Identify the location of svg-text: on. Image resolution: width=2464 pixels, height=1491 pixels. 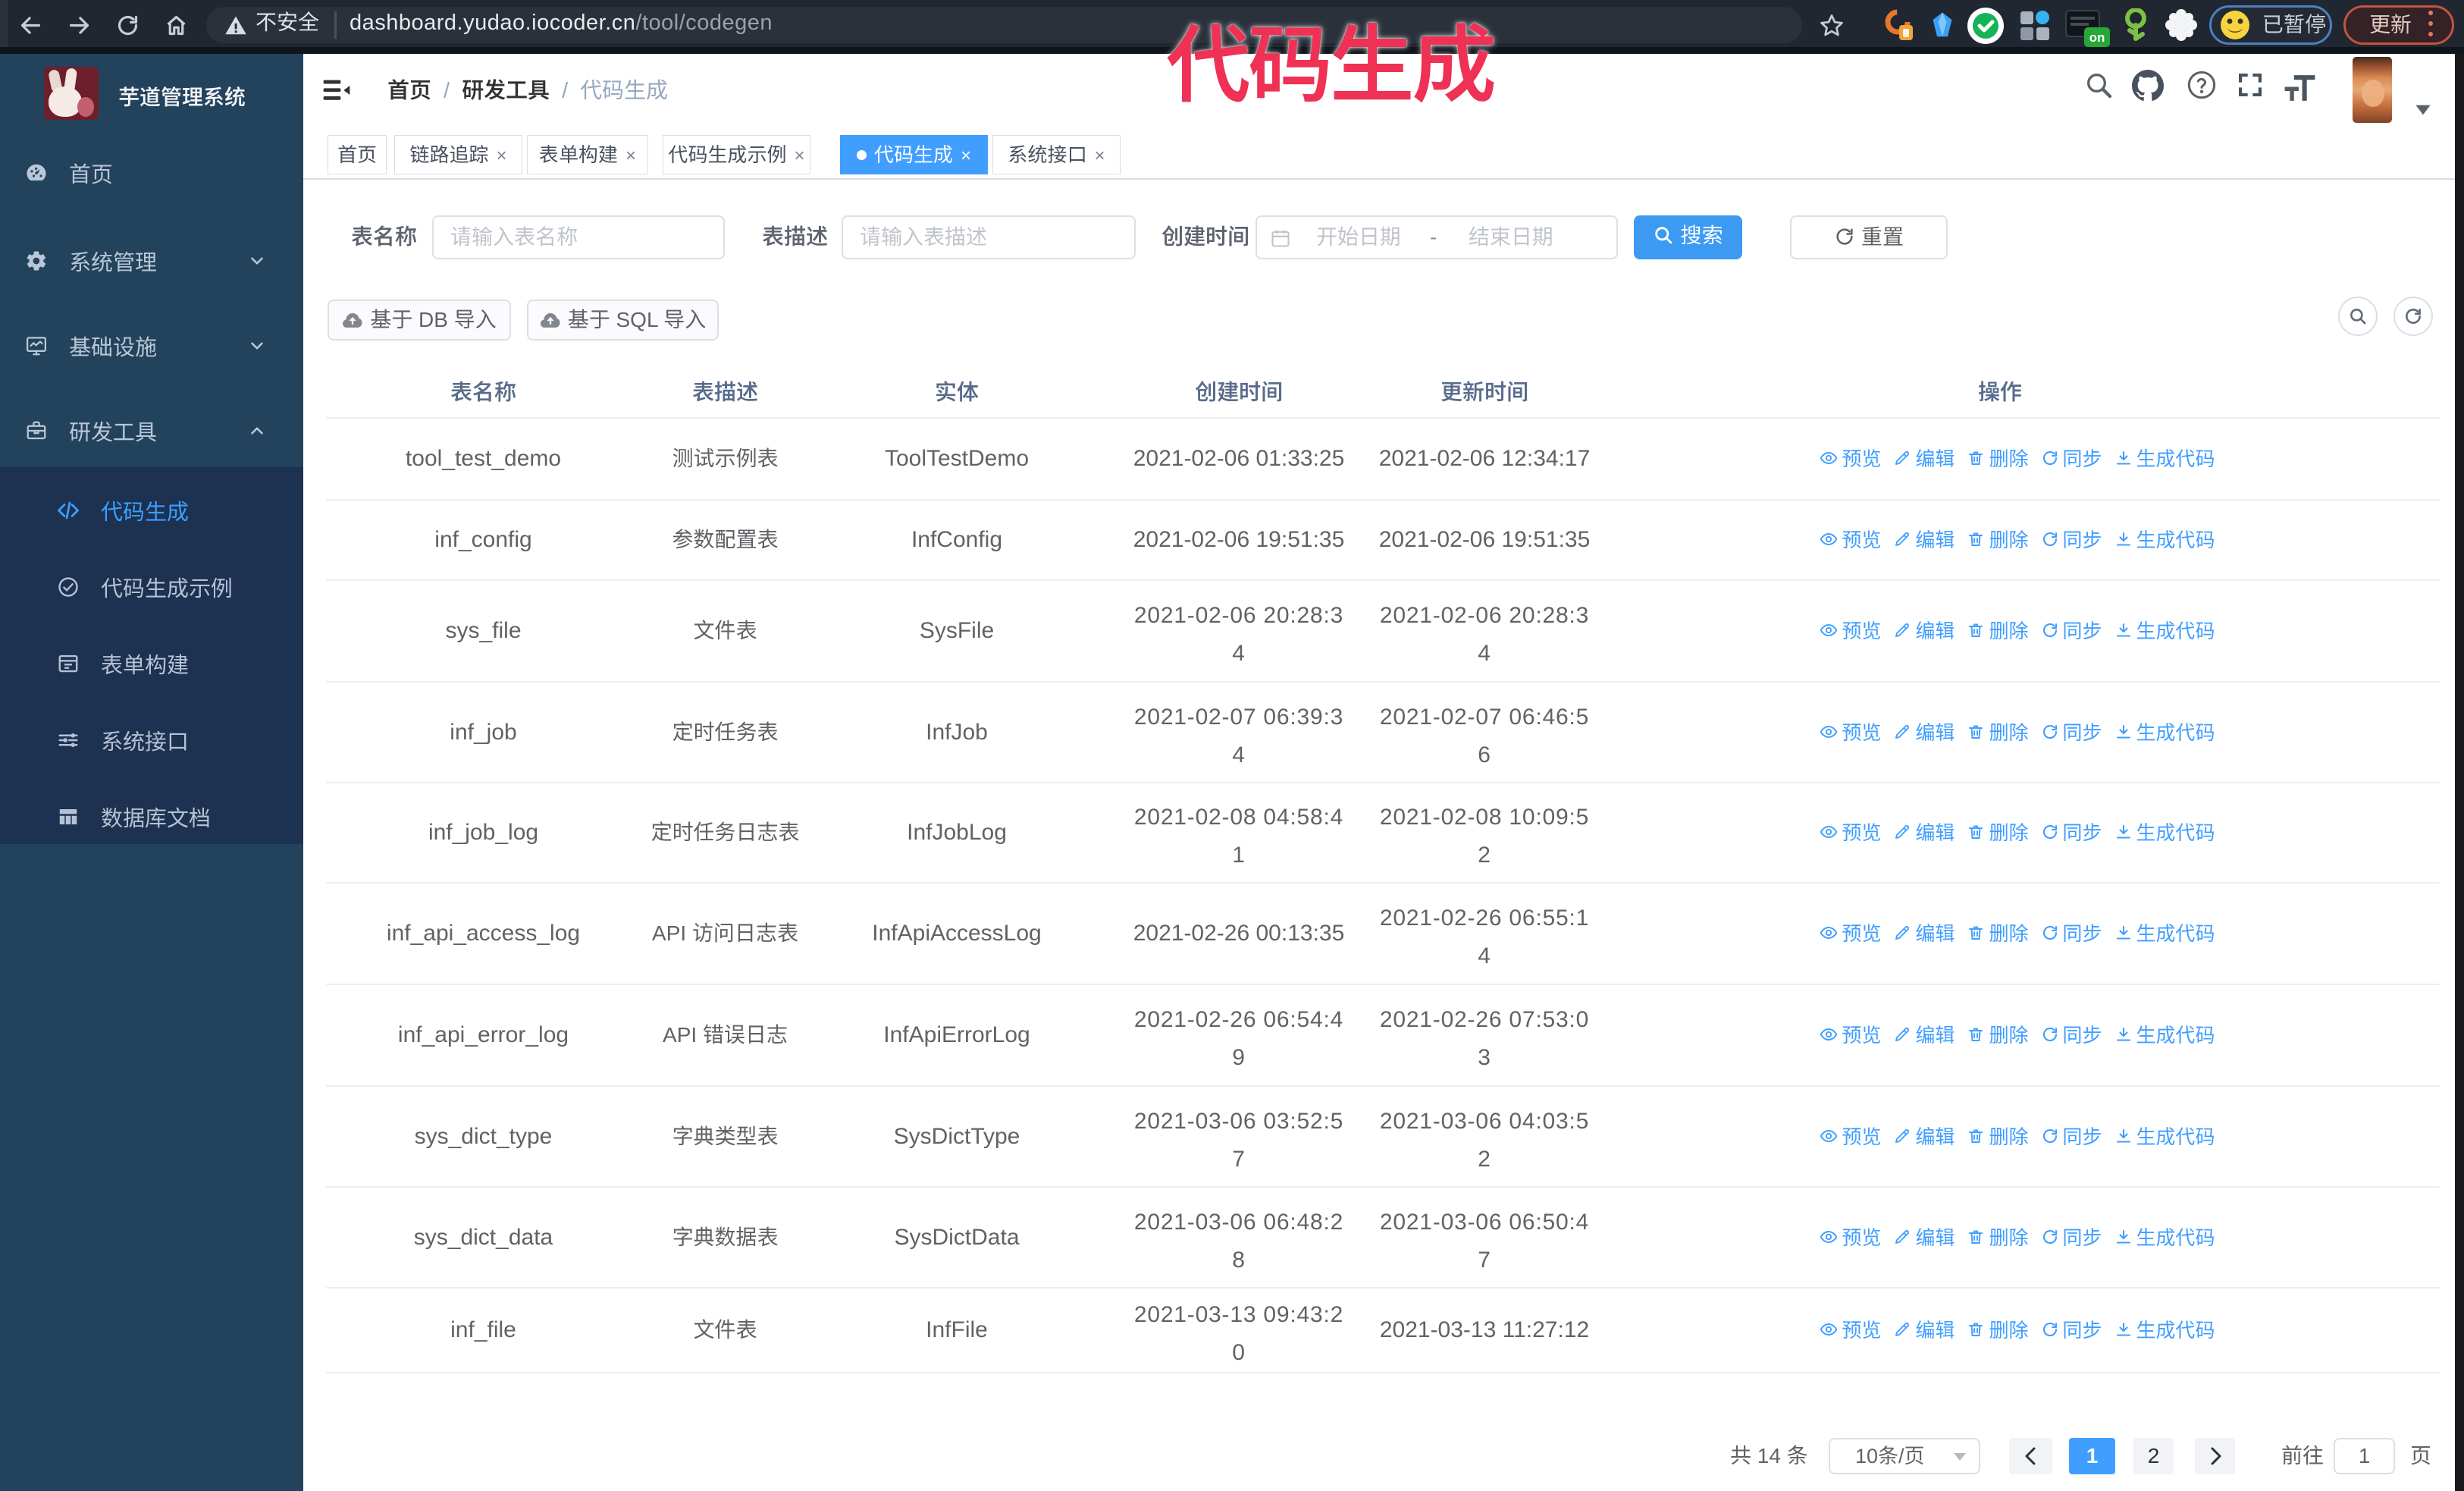
(2097, 37).